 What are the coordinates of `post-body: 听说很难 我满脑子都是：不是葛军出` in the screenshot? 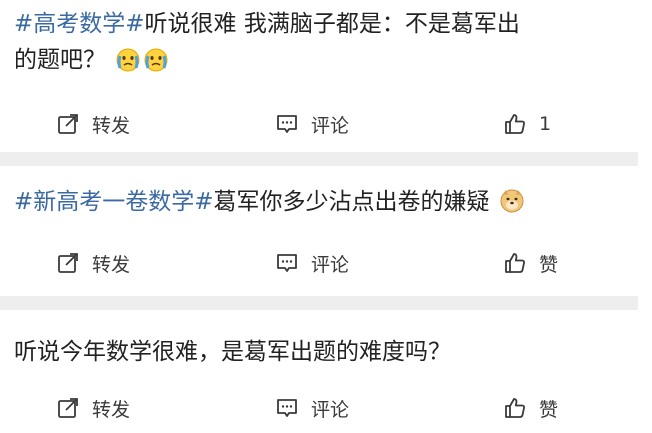 It's located at (332, 24).